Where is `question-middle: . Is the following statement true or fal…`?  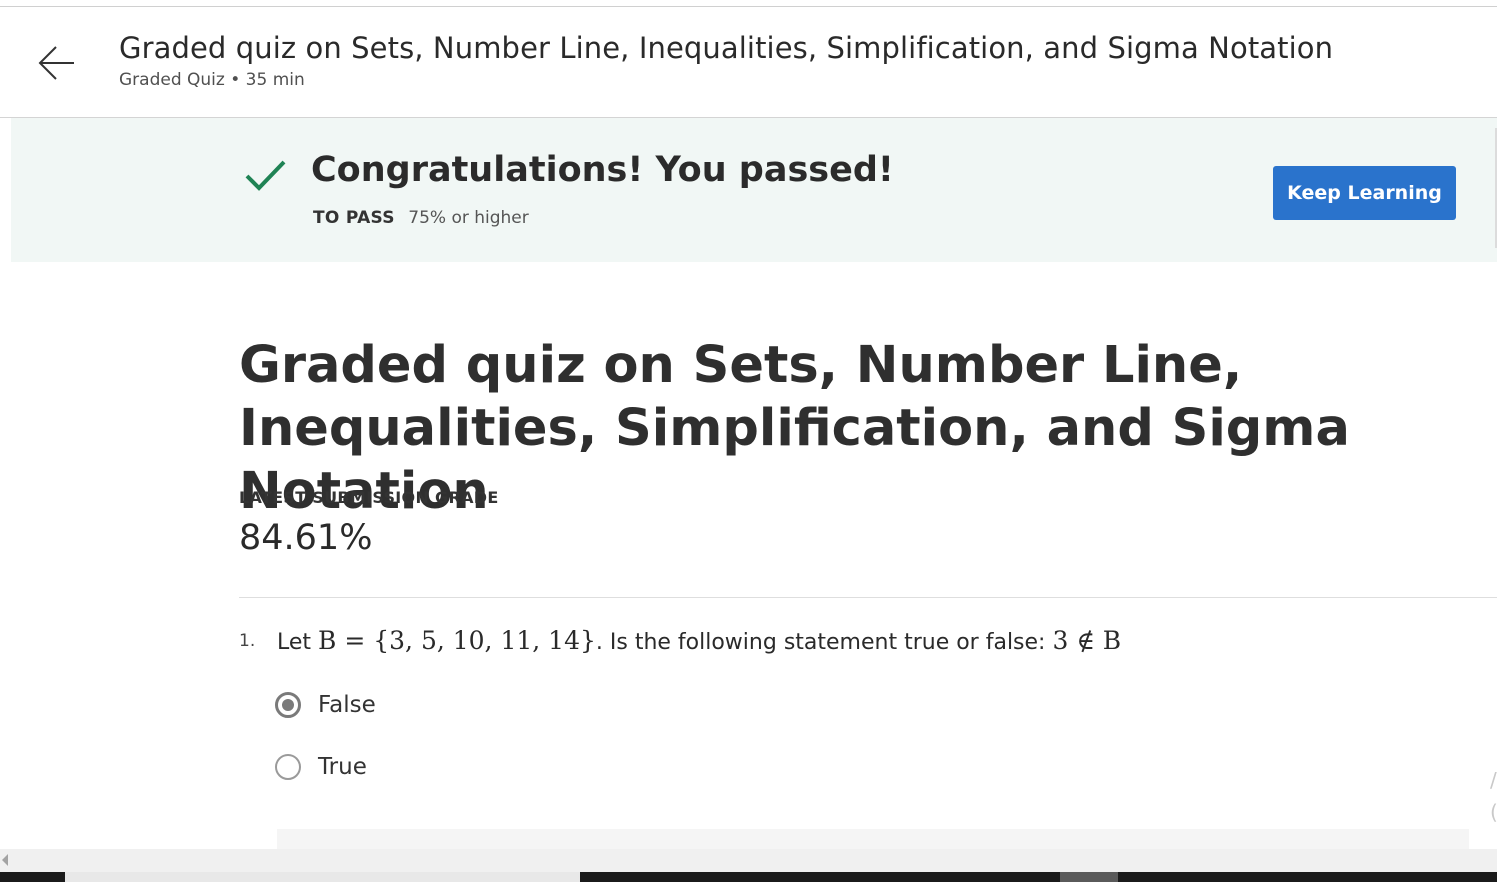 question-middle: . Is the following statement true or fal… is located at coordinates (820, 642).